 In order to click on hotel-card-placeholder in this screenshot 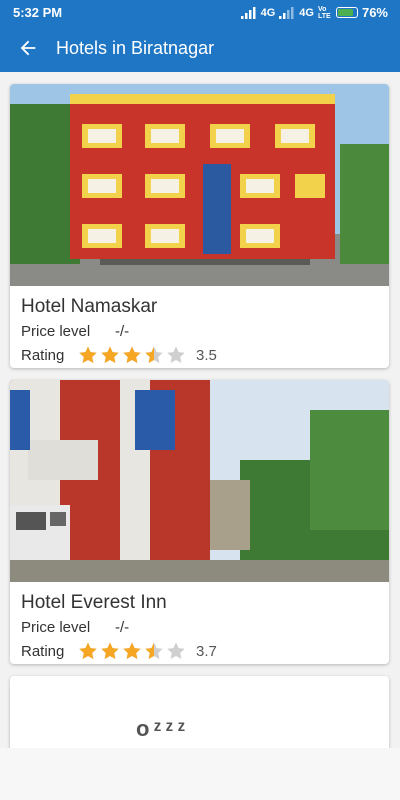, I will do `click(199, 712)`.